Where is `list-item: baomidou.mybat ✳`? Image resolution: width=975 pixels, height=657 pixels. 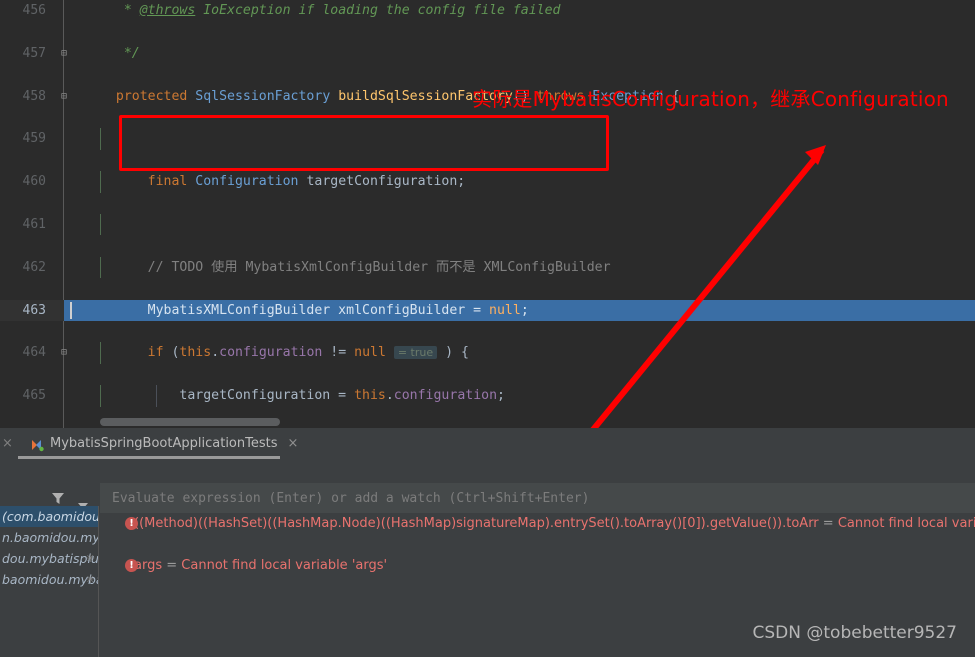
list-item: baomidou.mybat ✳ is located at coordinates (49, 579).